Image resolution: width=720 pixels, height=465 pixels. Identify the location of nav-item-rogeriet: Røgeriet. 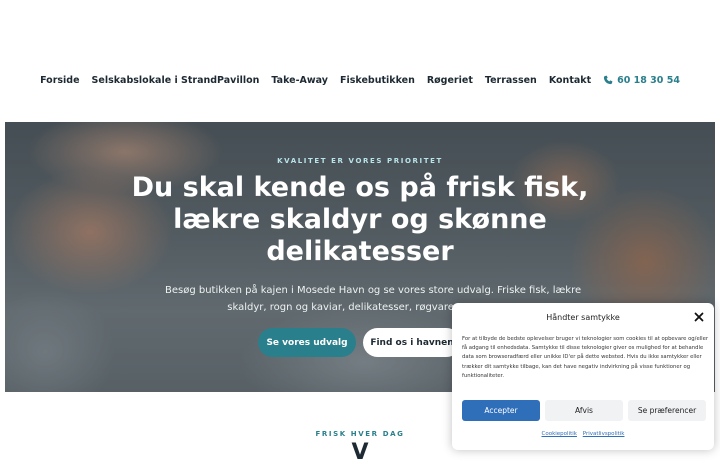
(450, 80).